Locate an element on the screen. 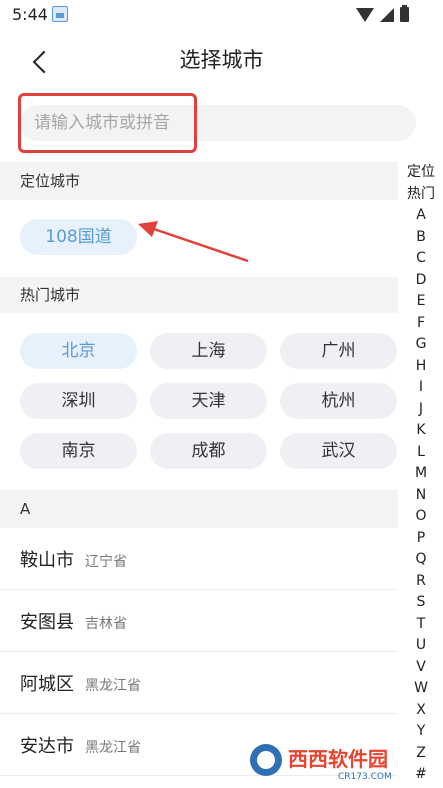 This screenshot has height=788, width=443. city-province: 吉林省 is located at coordinates (106, 624).